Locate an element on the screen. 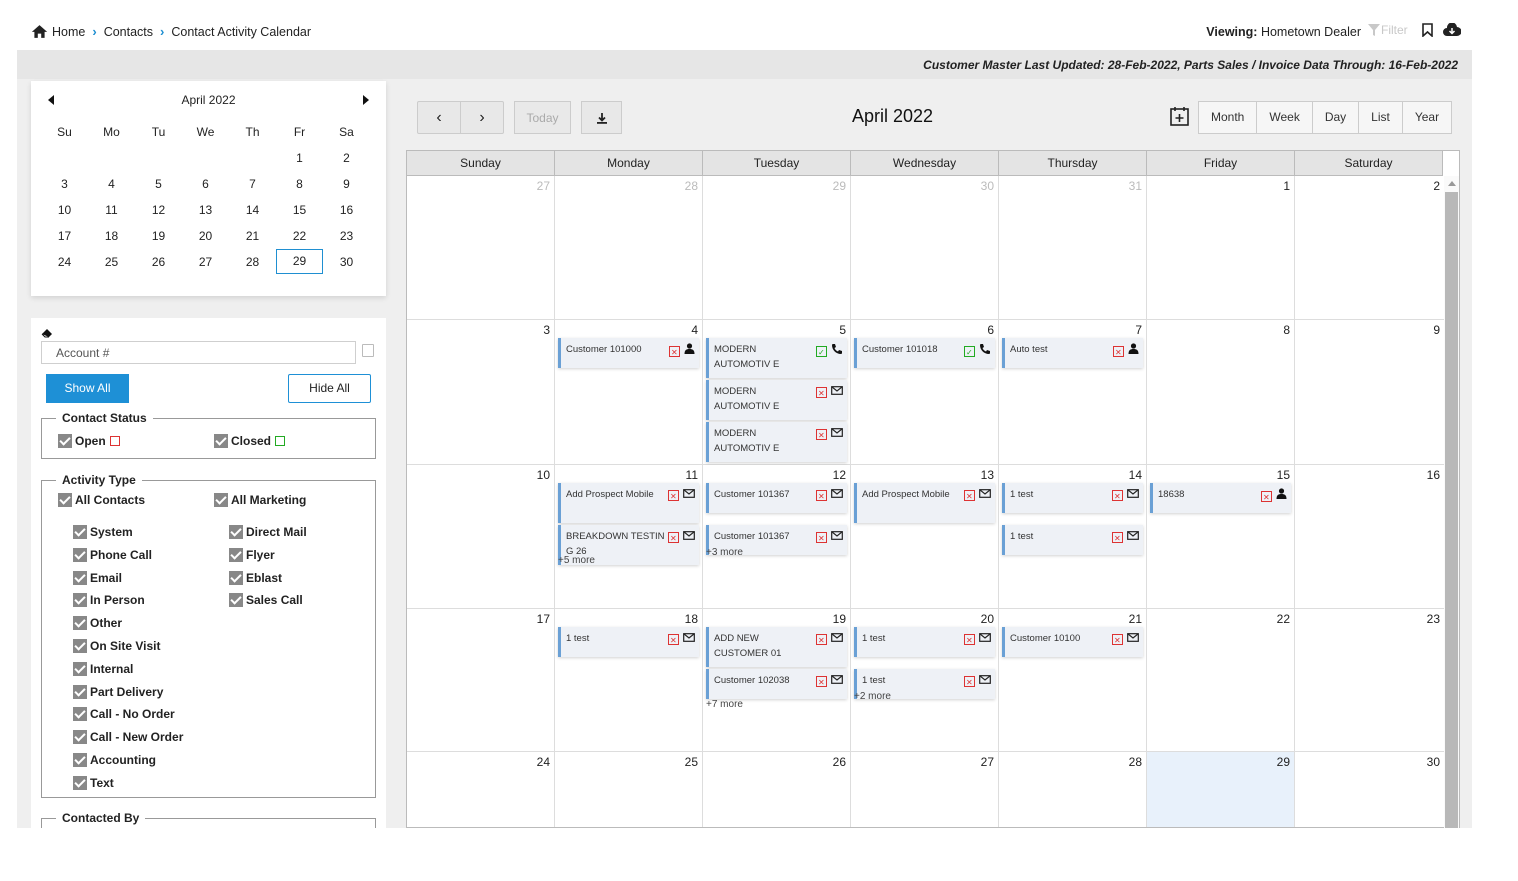 The height and width of the screenshot is (881, 1518). day-cell: 12 Customer 101367 Customer 101367 +3 more is located at coordinates (777, 537).